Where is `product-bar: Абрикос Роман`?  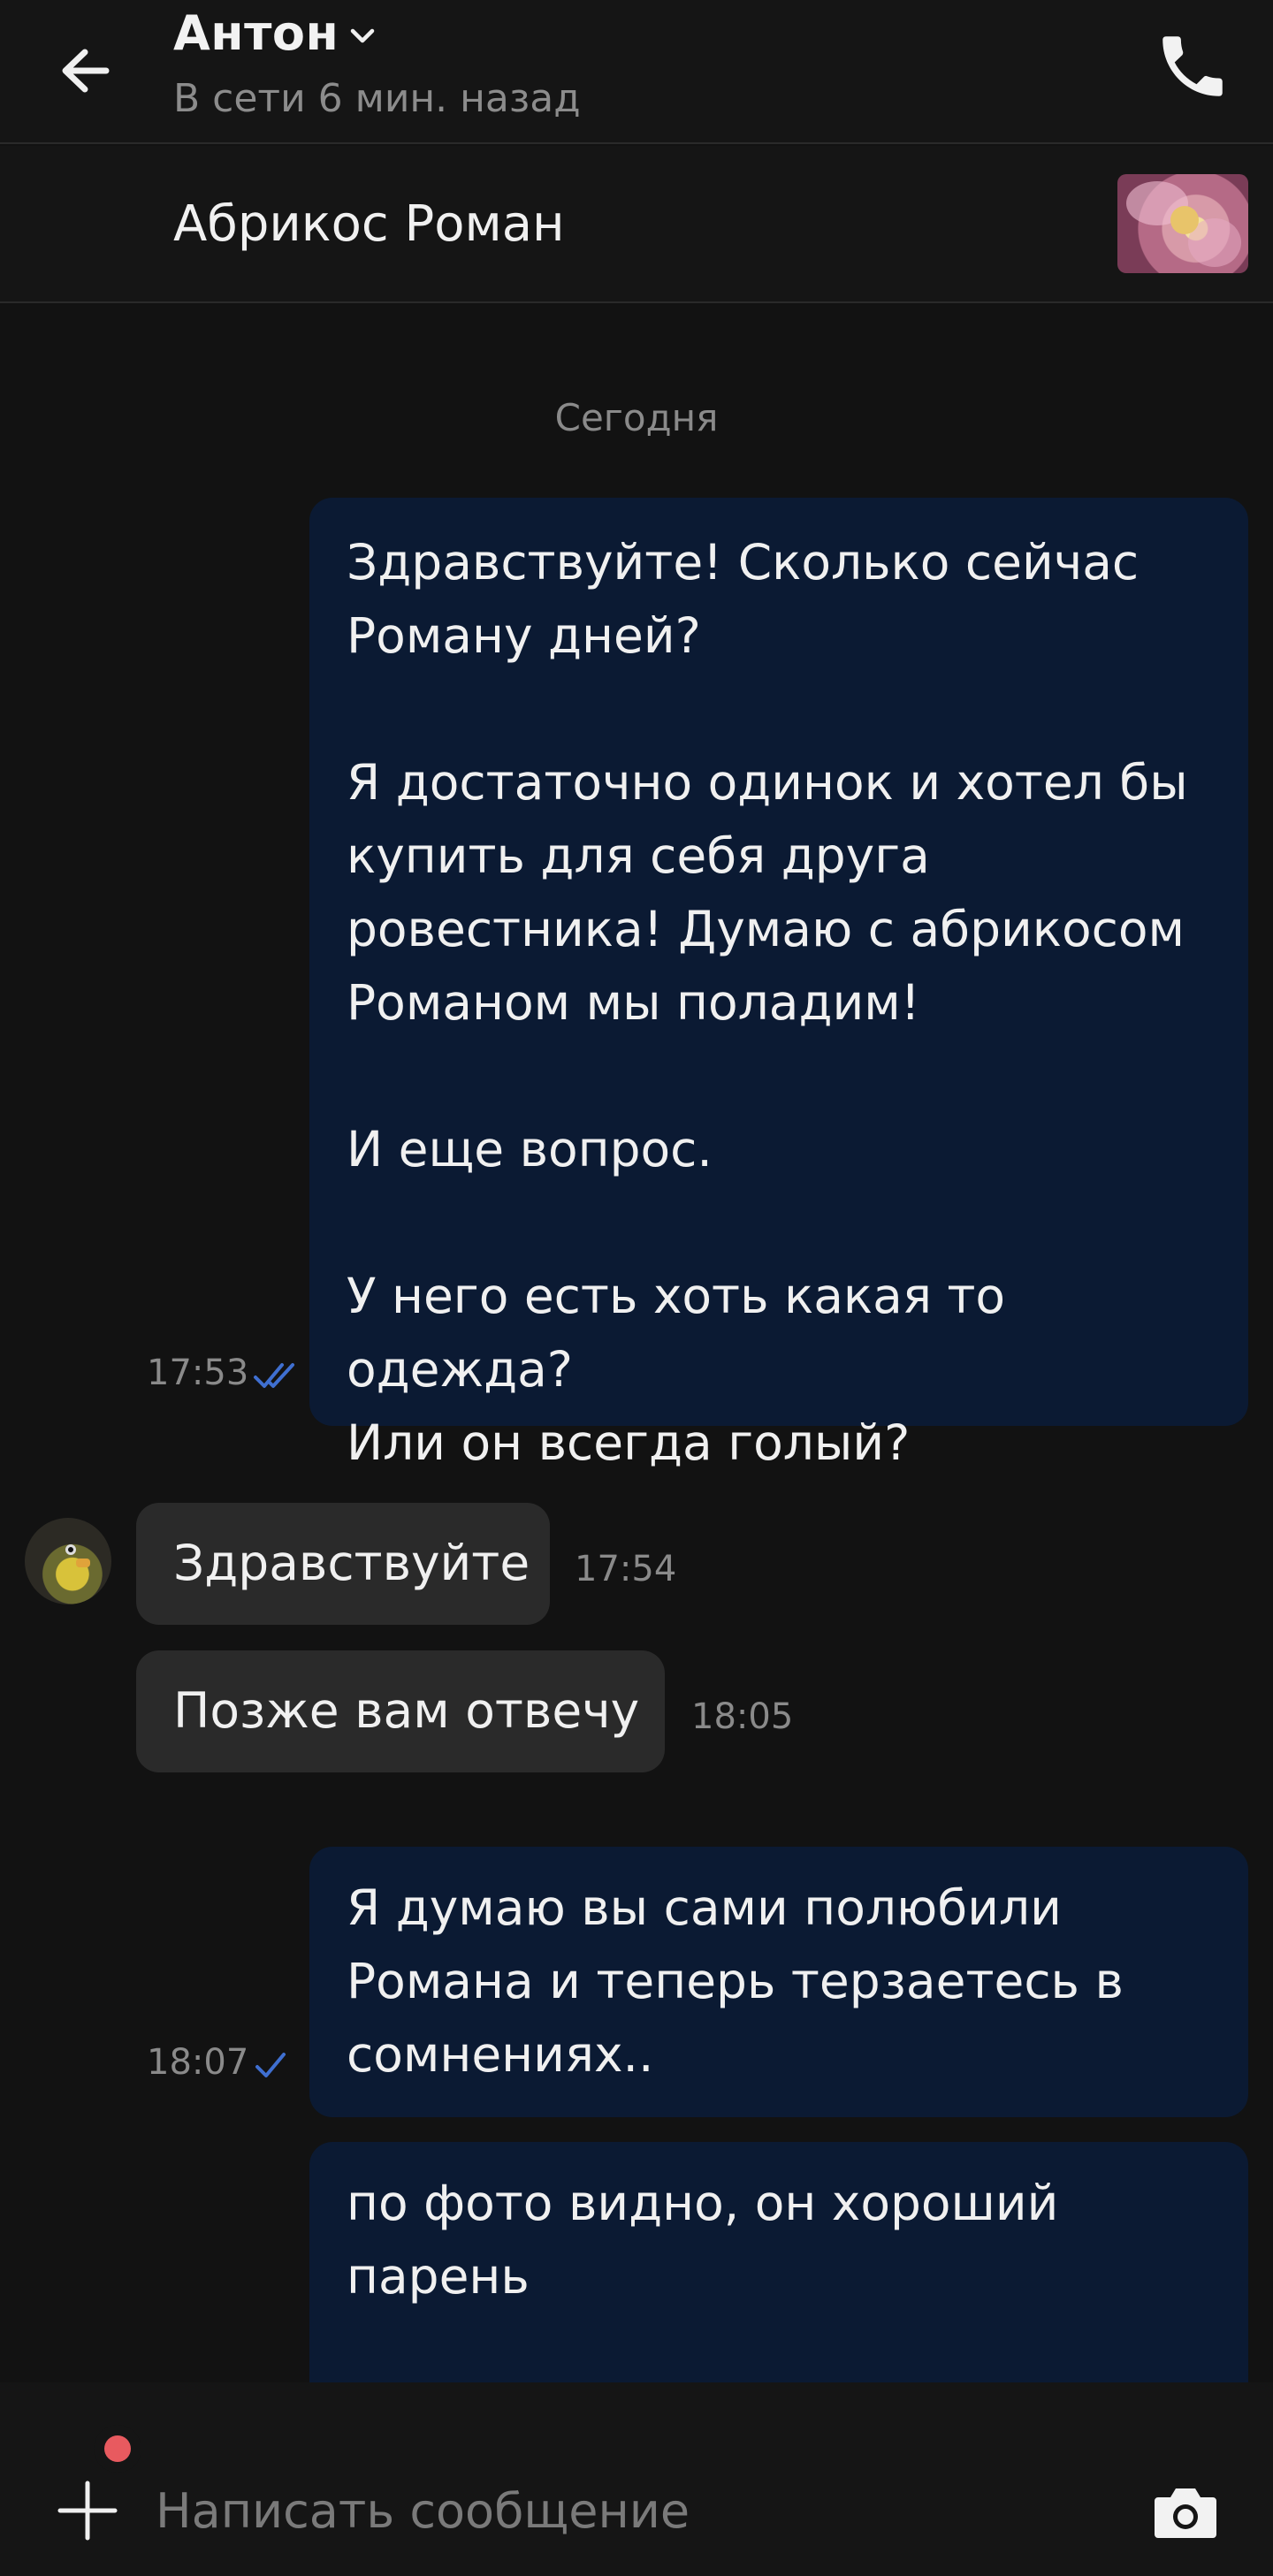 product-bar: Абрикос Роман is located at coordinates (636, 224).